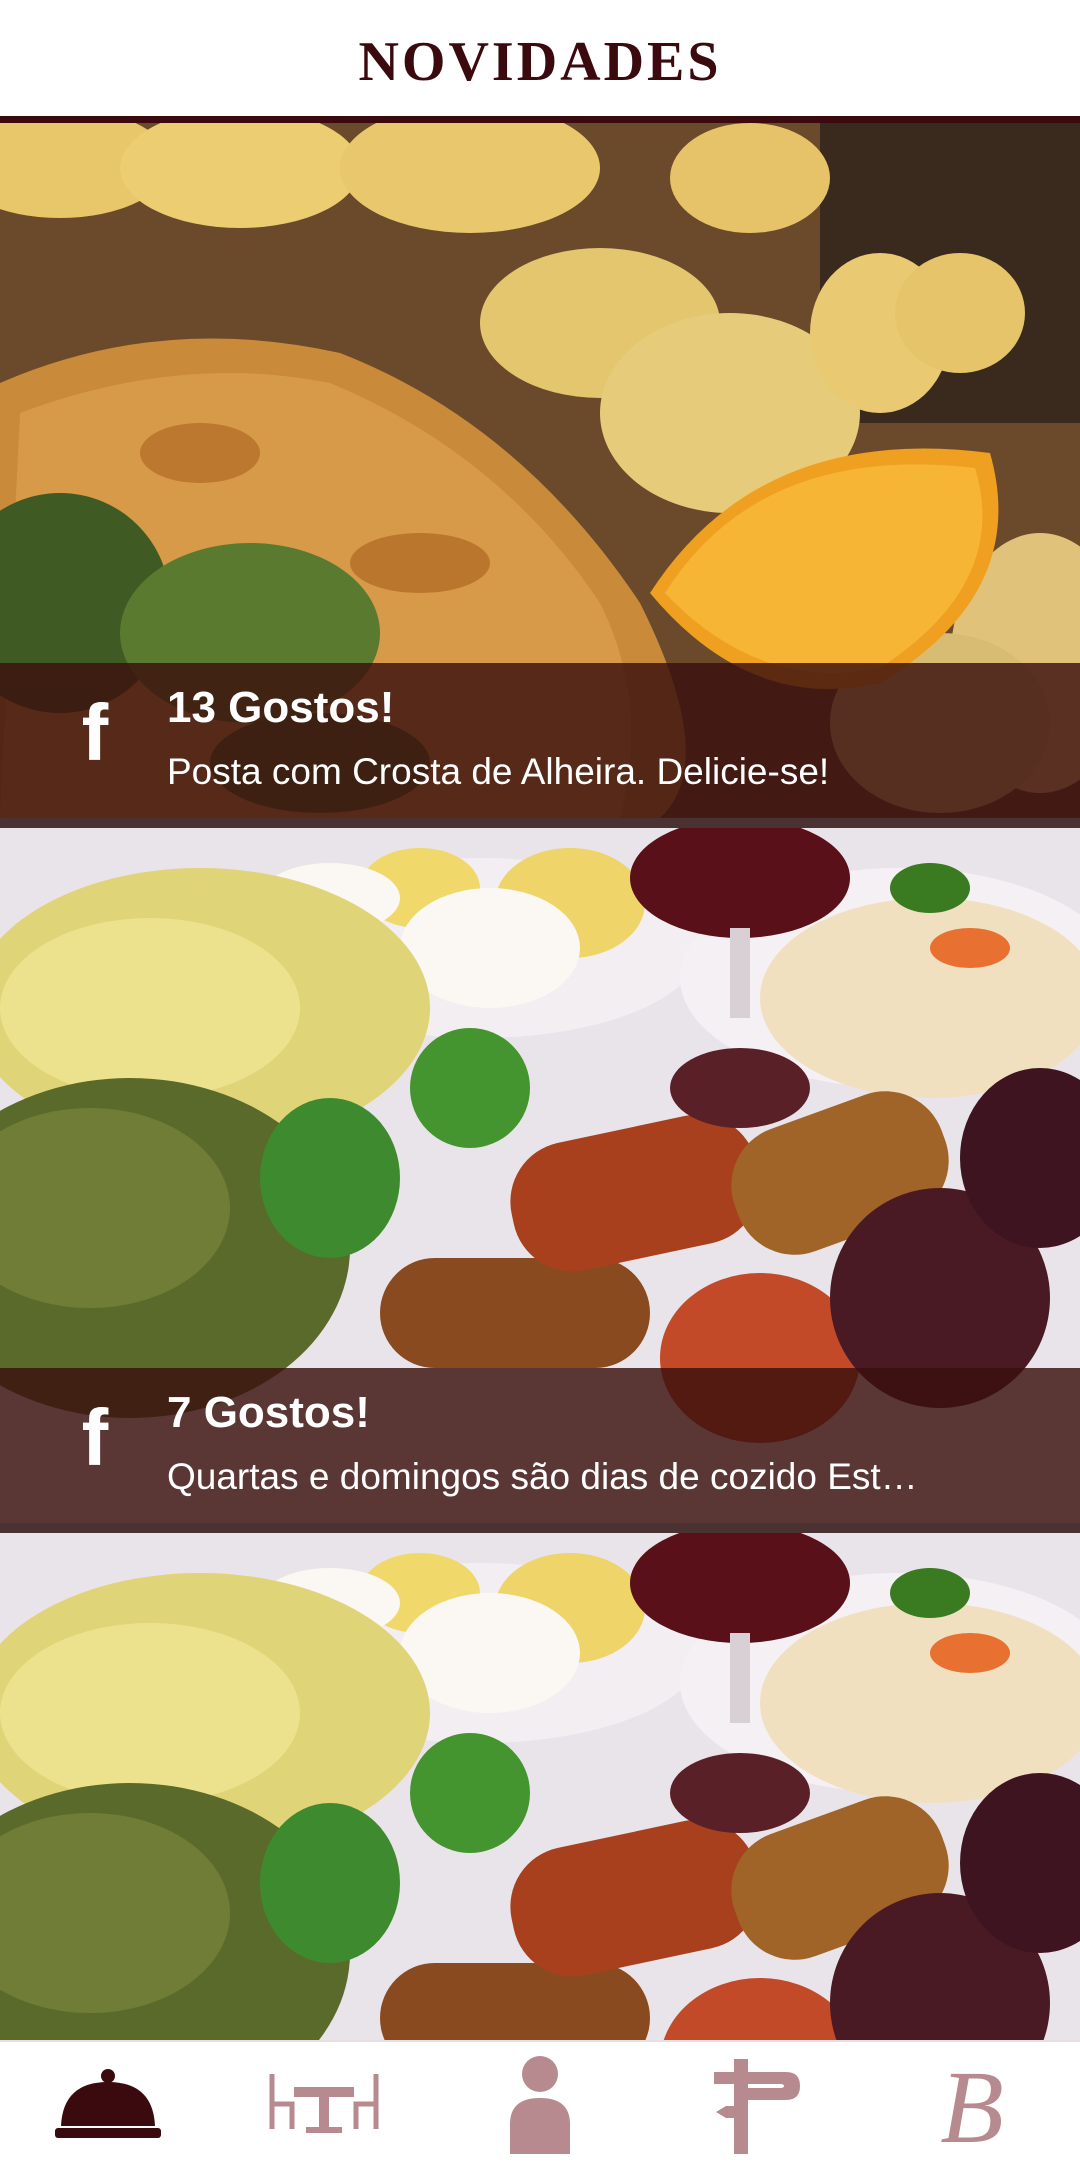 The width and height of the screenshot is (1080, 2166). Describe the element at coordinates (540, 62) in the screenshot. I see `page-title: NOVIDADES` at that location.